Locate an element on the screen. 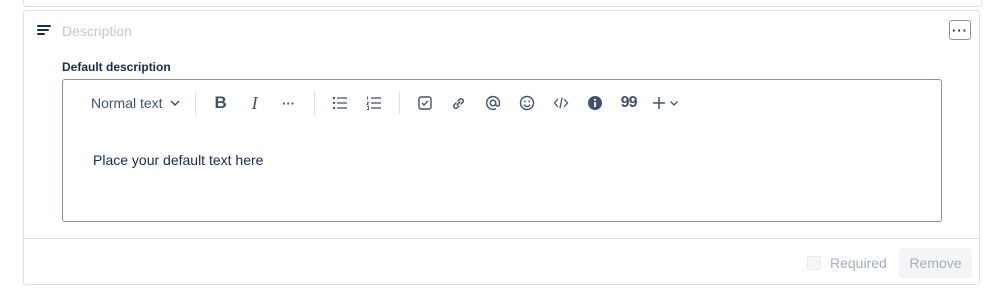  numbered-list-icon is located at coordinates (373, 103).